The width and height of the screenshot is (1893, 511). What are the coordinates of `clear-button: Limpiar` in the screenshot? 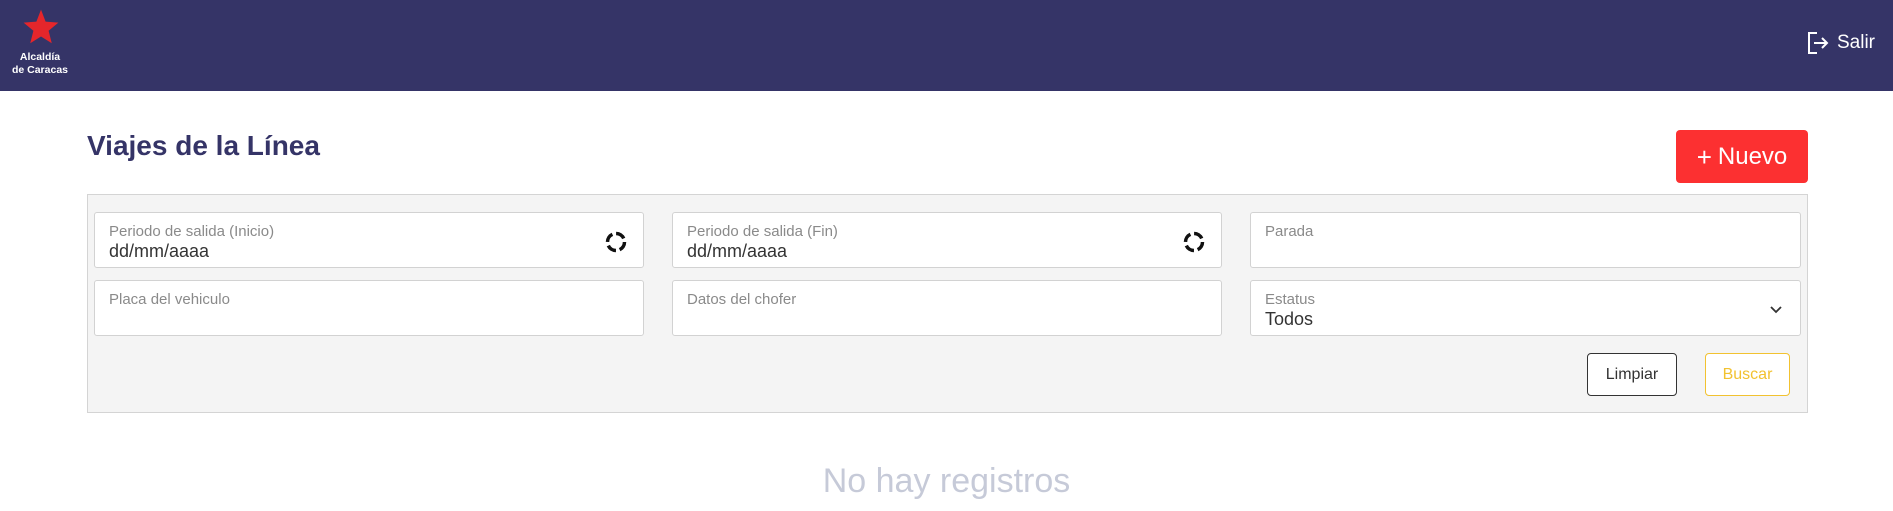 It's located at (1632, 374).